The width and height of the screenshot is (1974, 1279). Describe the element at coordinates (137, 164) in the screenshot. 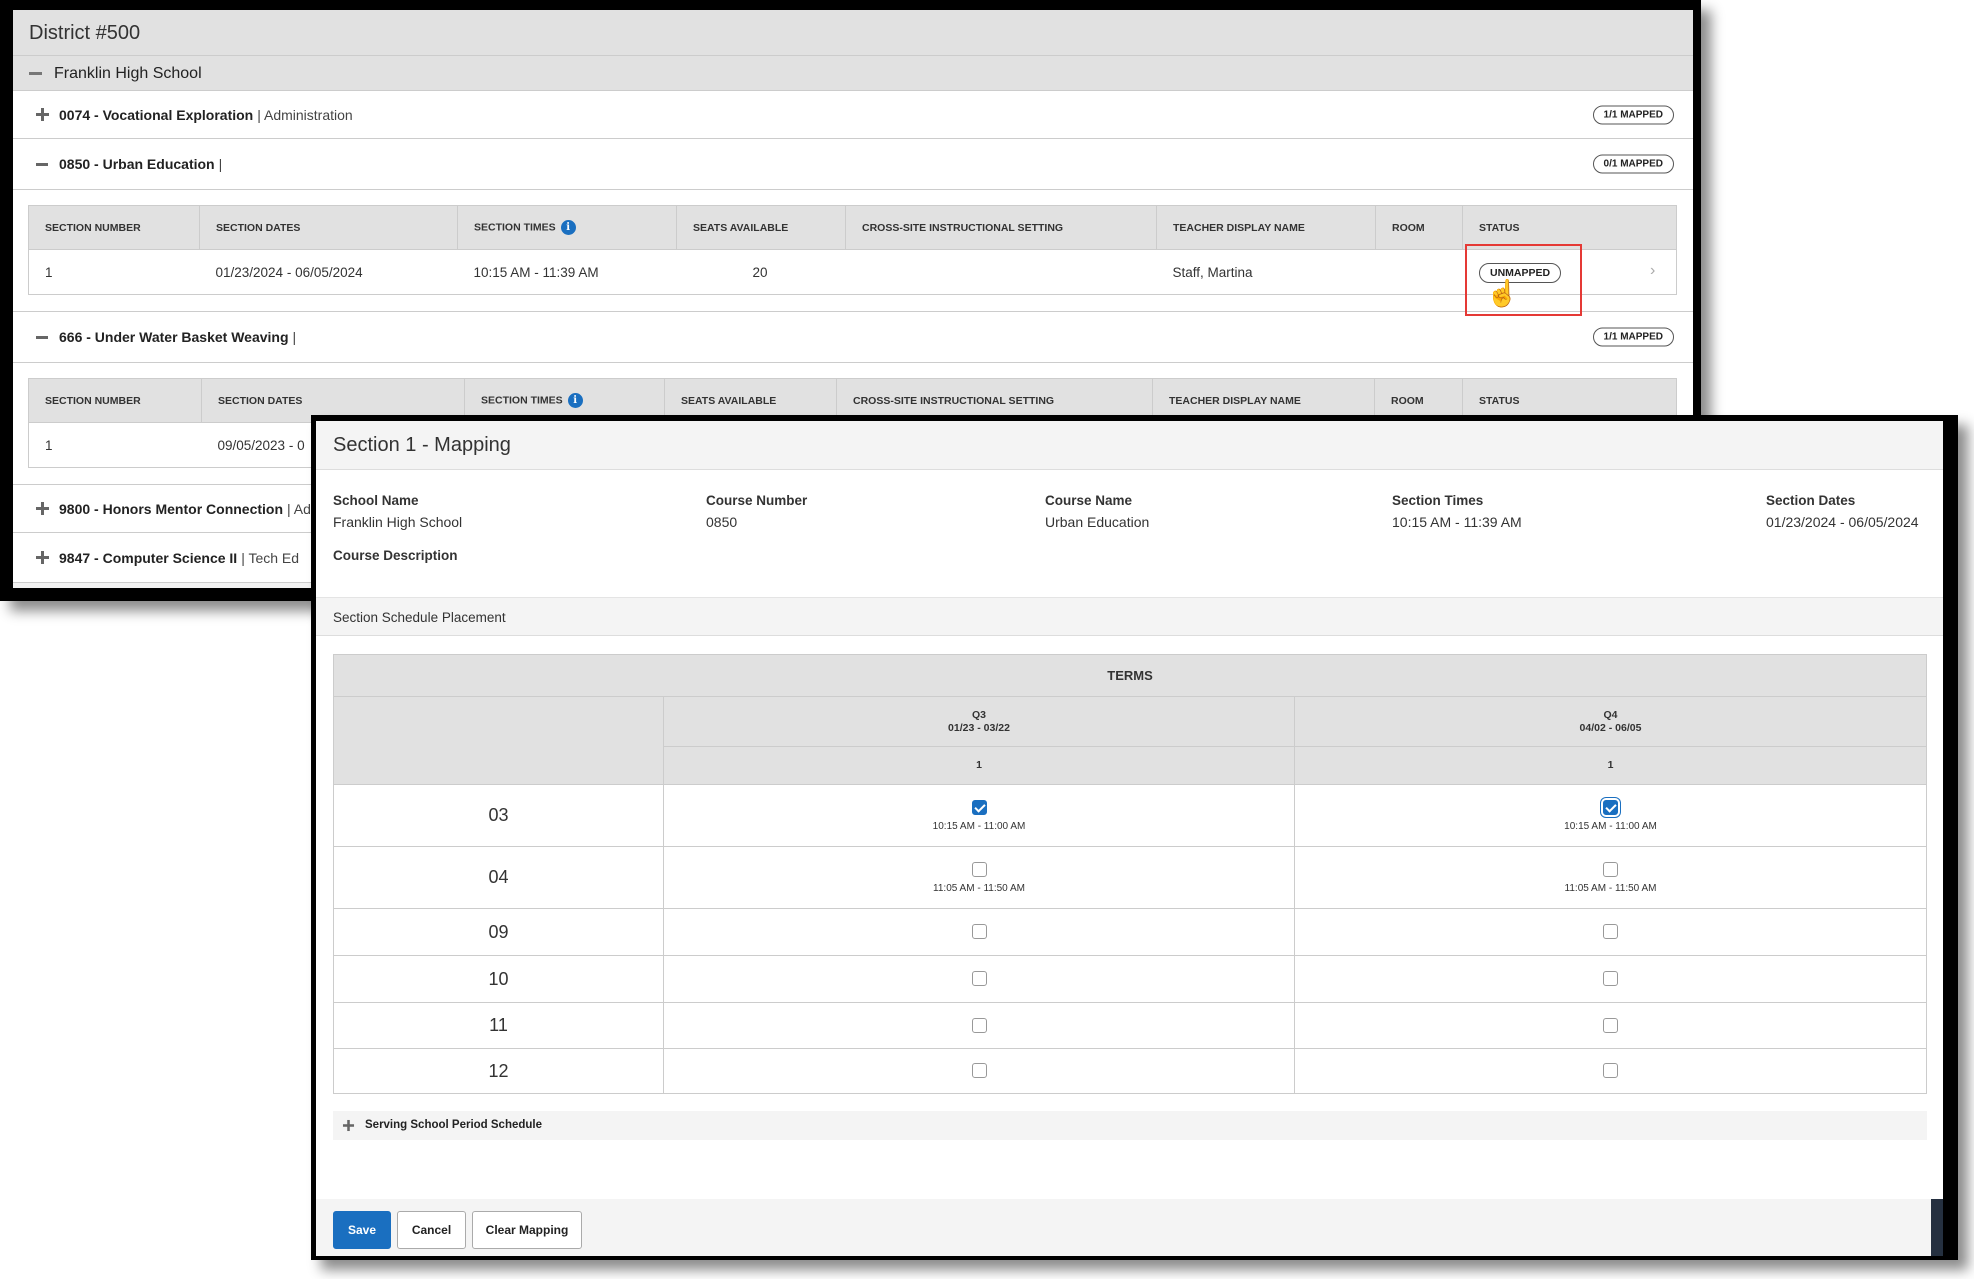

I see `course-title: 0850 - Urban Education` at that location.